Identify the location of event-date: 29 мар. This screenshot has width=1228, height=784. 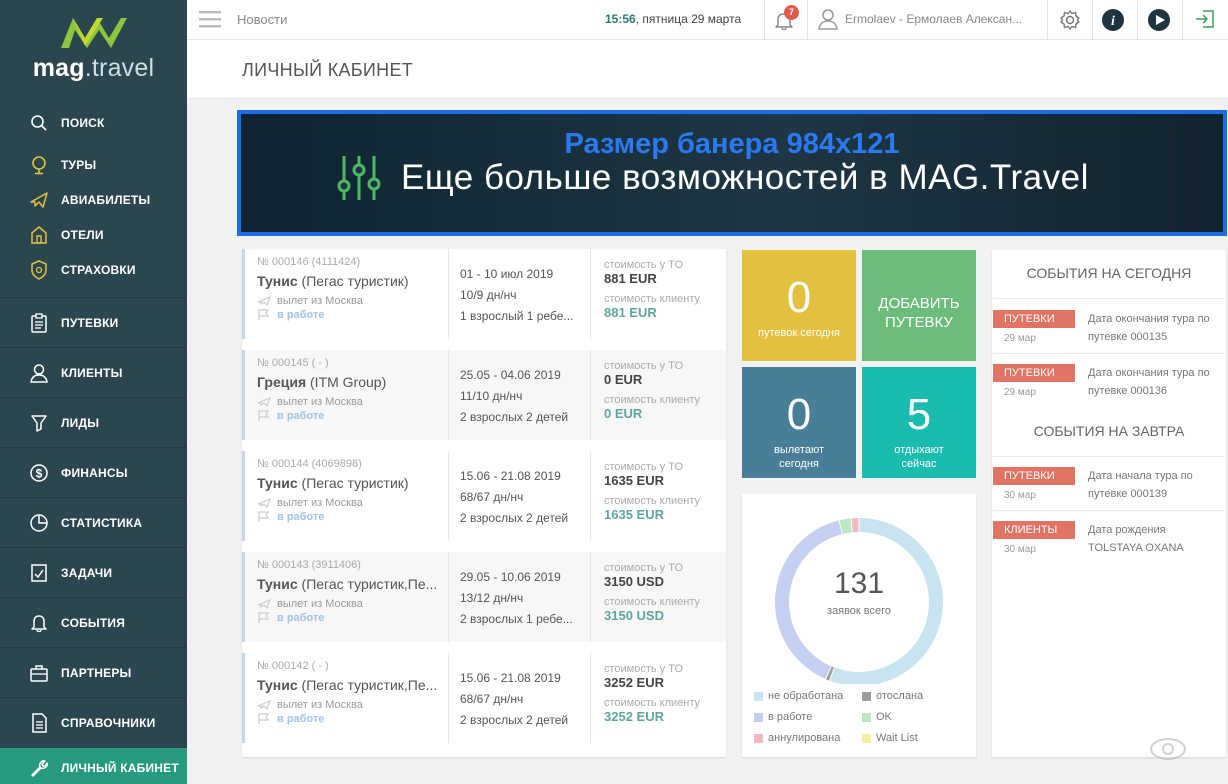
(1020, 392).